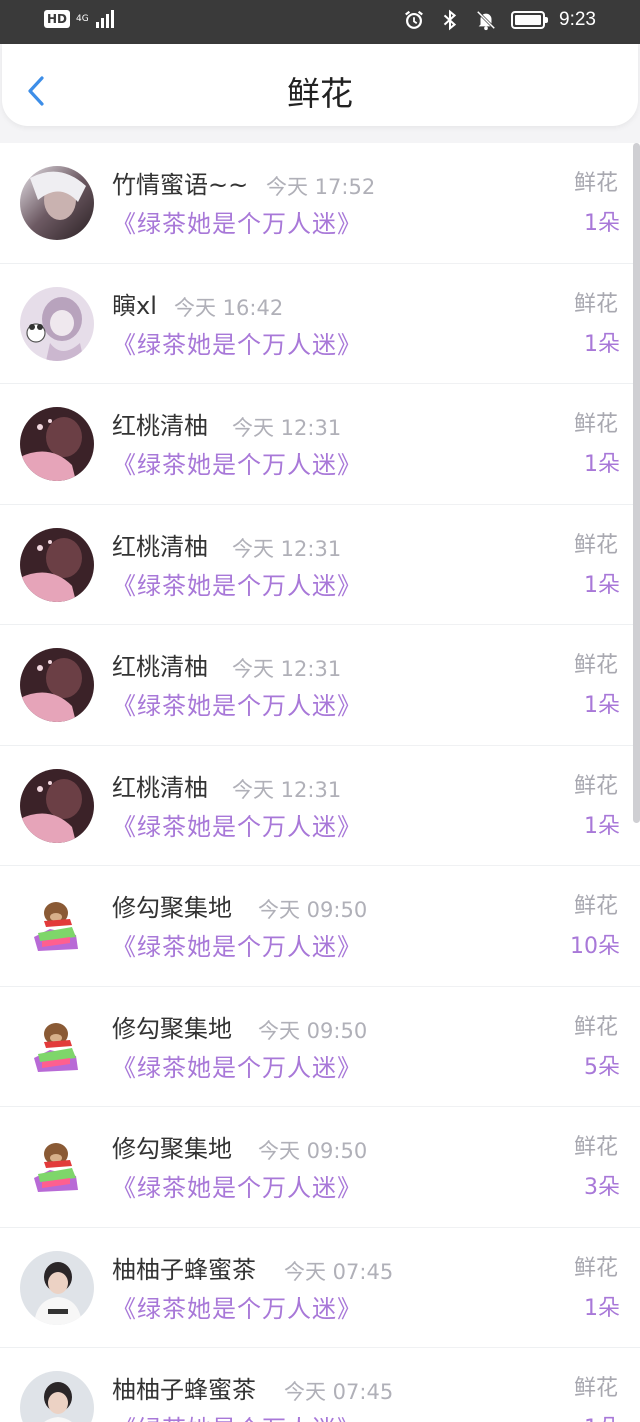 This screenshot has height=1422, width=640. What do you see at coordinates (577, 19) in the screenshot?
I see `status-time: 9:23` at bounding box center [577, 19].